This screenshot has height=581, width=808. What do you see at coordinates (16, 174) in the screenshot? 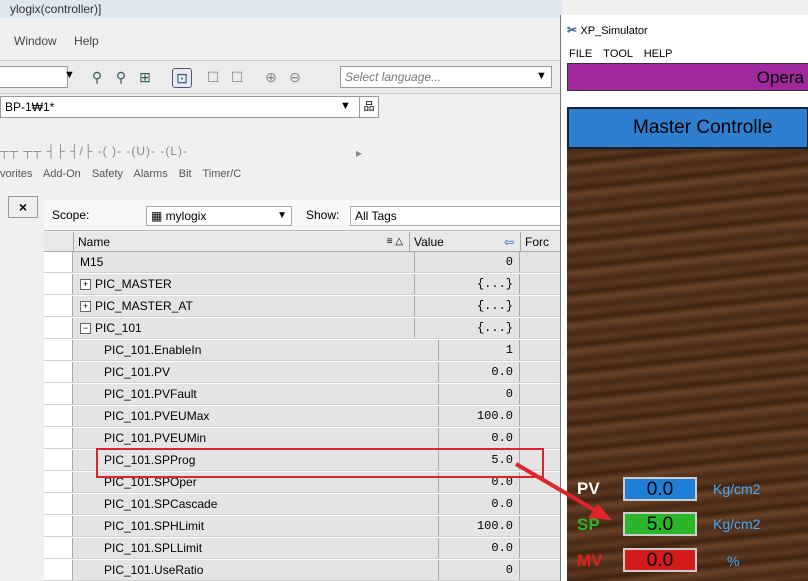
I see `tab-favorites: vorites` at bounding box center [16, 174].